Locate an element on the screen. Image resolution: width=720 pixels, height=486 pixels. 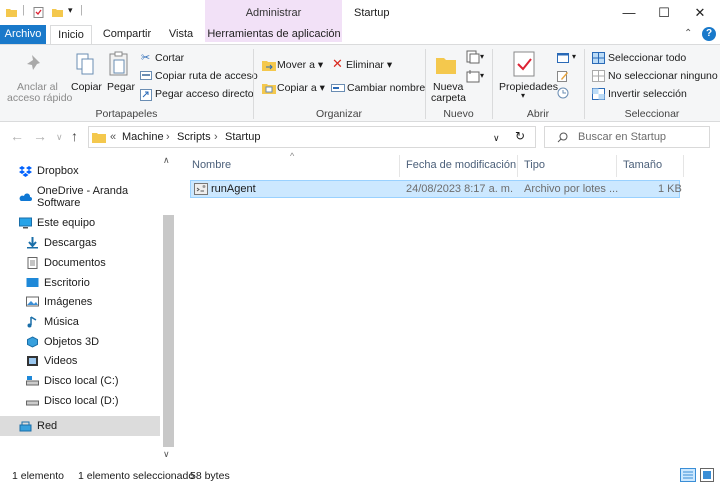
nav-item-escritorio: Escritorio is located at coordinates (80, 283).